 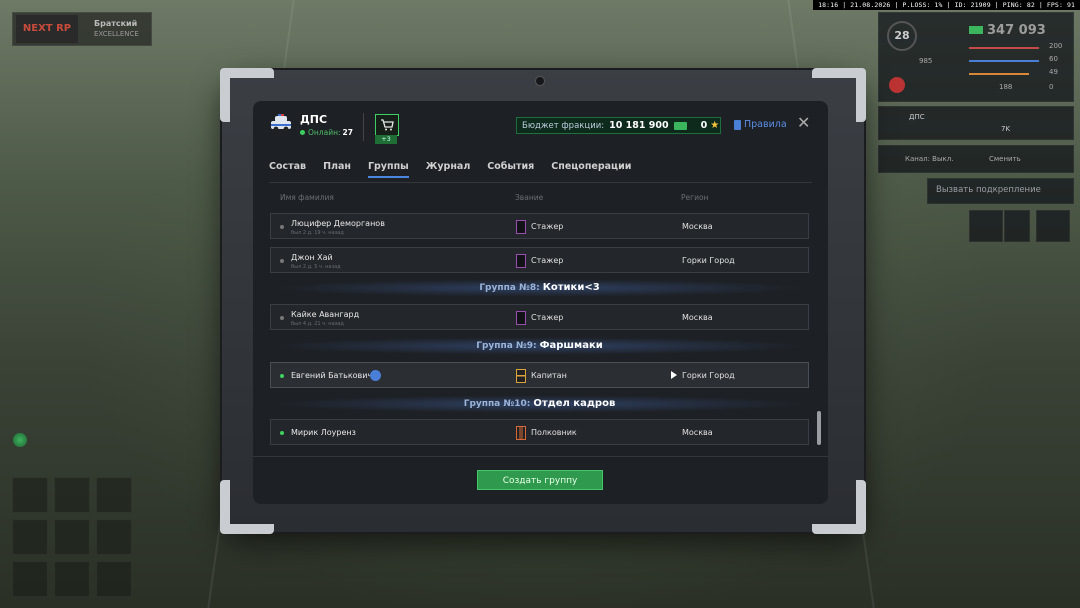 I want to click on create-group-button: Создать группу, so click(x=540, y=480).